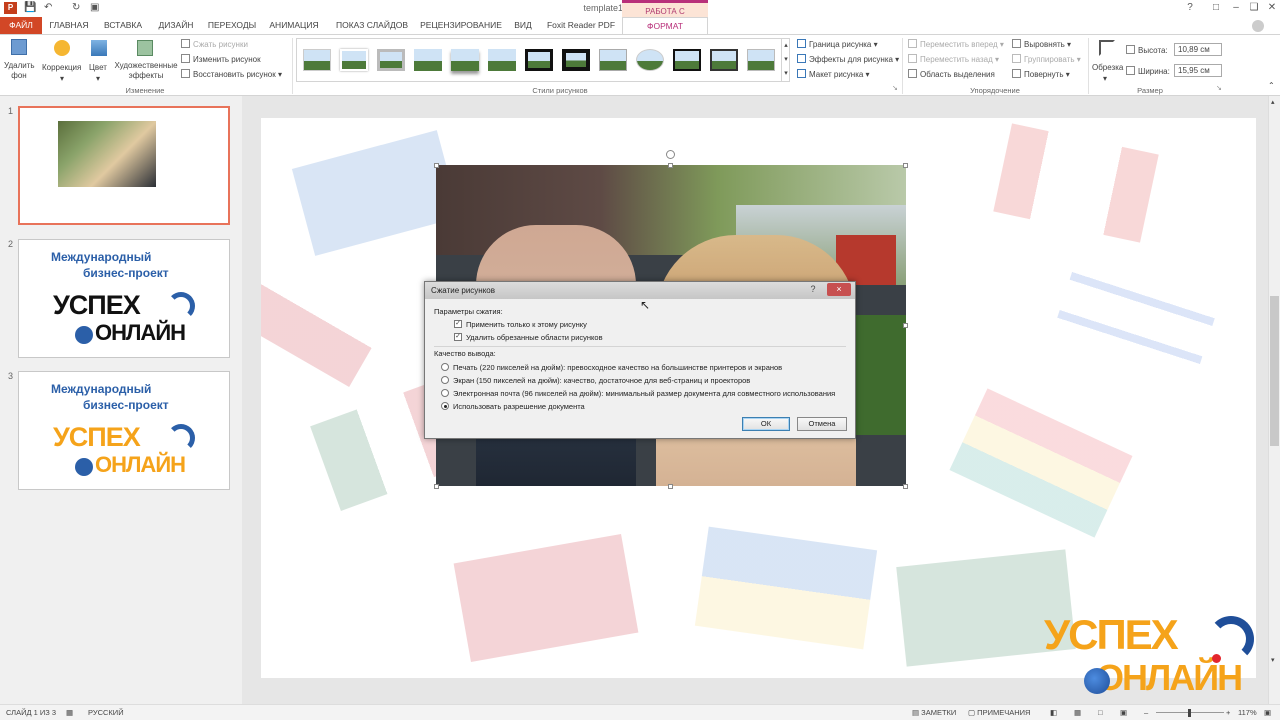 The width and height of the screenshot is (1280, 720). Describe the element at coordinates (1198, 70) in the screenshot. I see `width-input: 15,95 см` at that location.